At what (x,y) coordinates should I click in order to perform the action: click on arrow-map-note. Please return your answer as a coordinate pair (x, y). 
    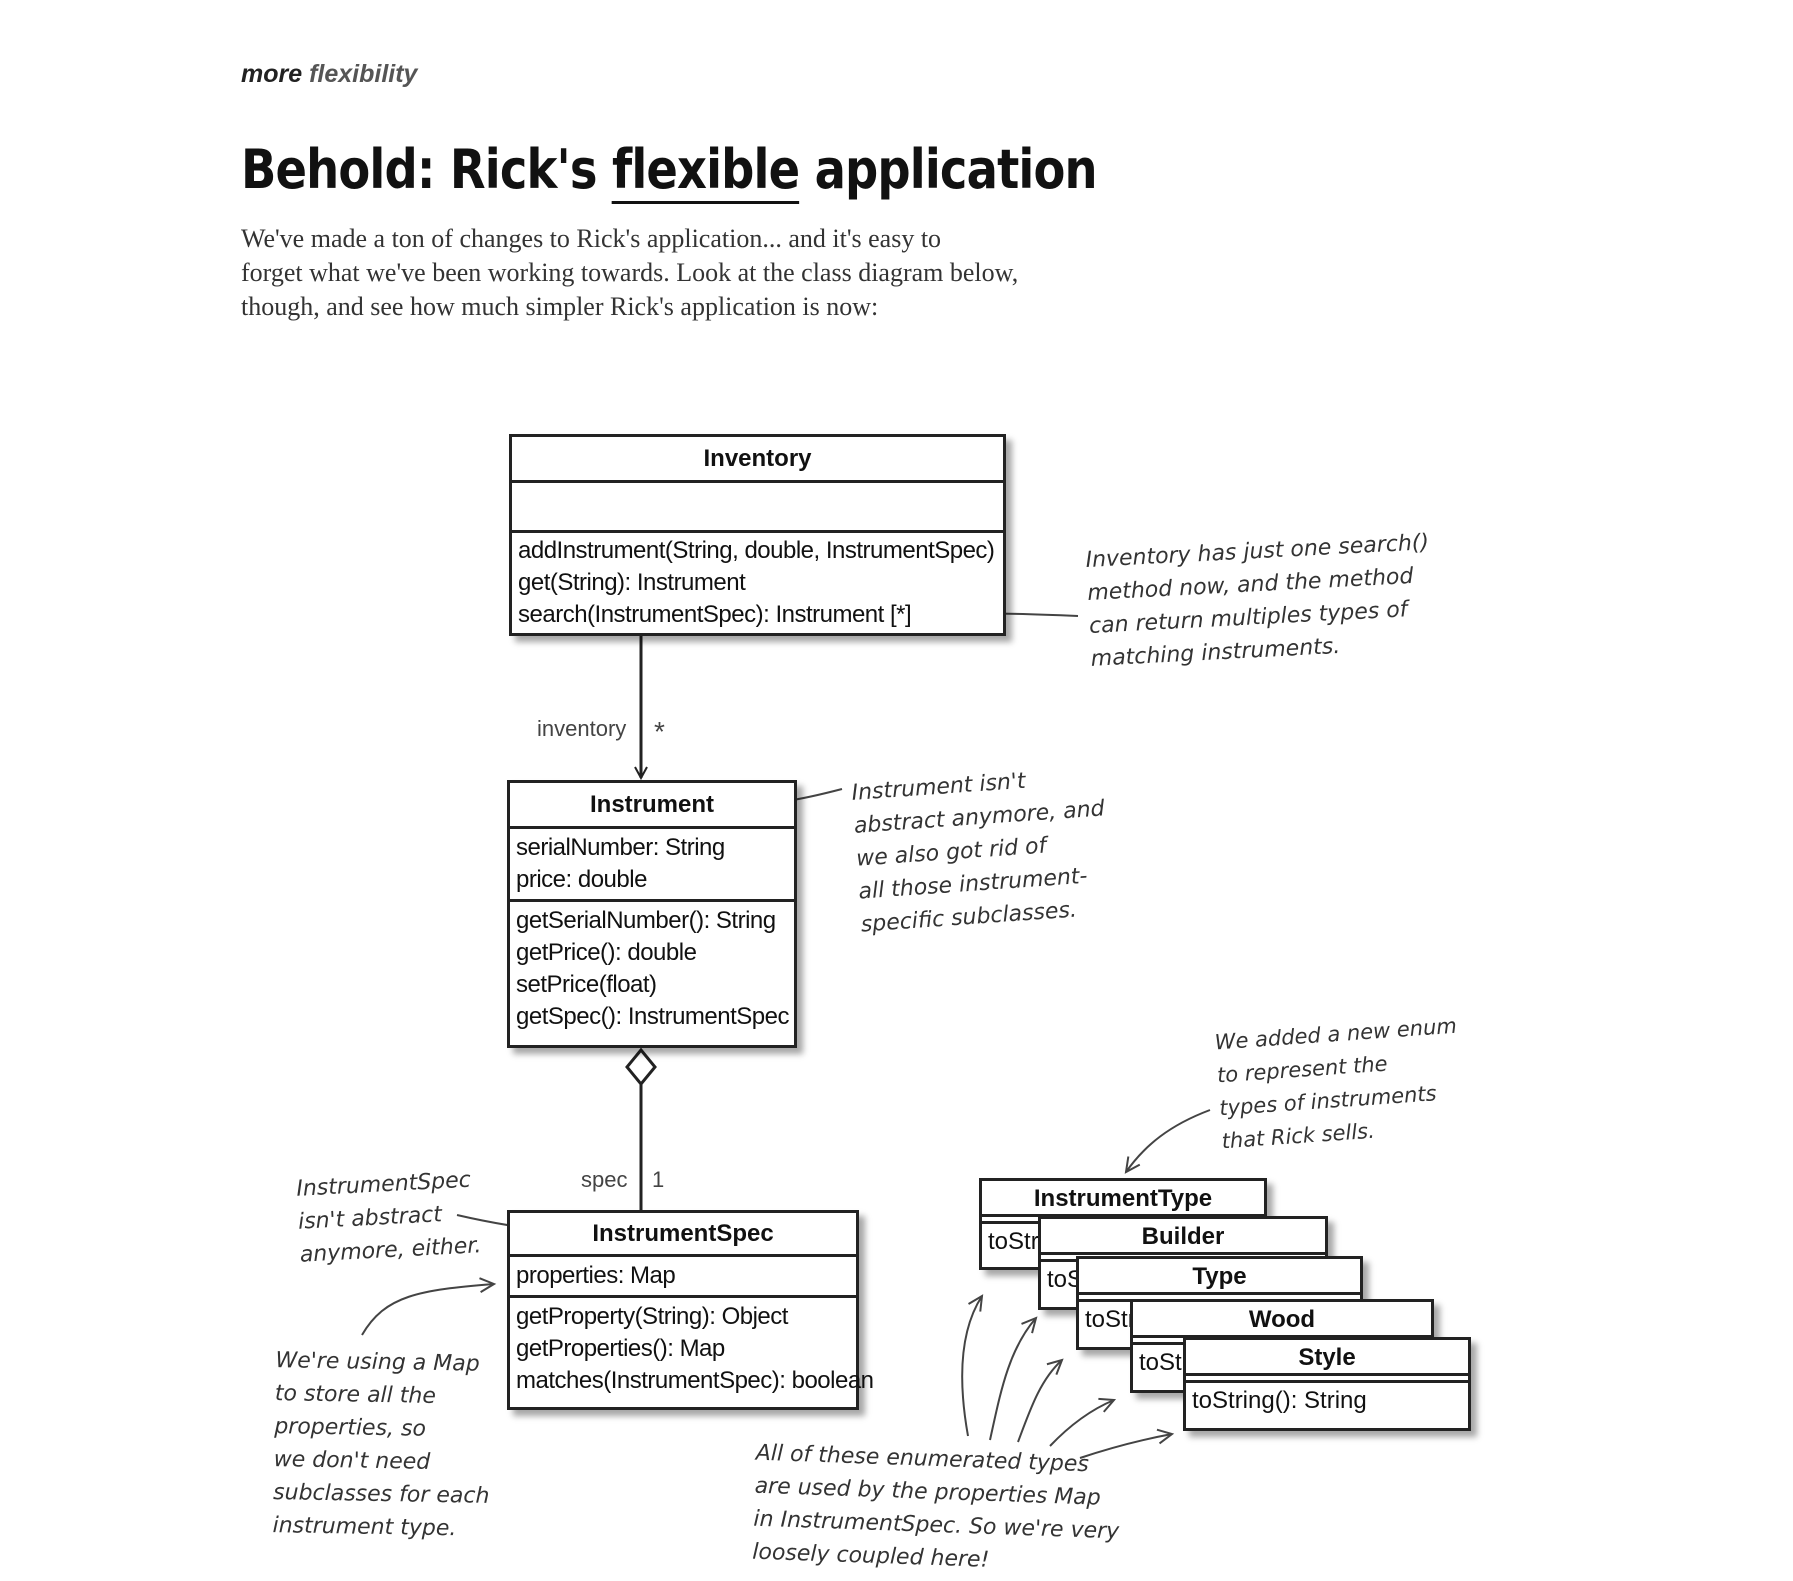
    Looking at the image, I should click on (429, 1306).